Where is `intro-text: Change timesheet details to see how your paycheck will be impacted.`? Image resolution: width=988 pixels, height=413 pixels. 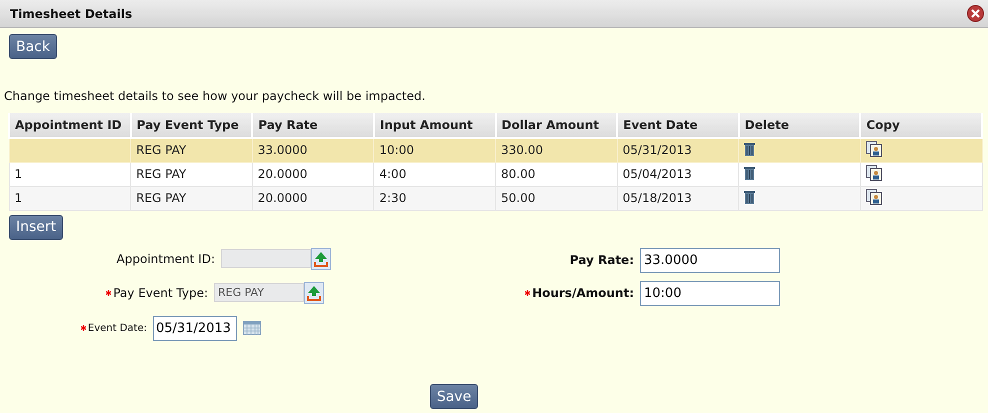
intro-text: Change timesheet details to see how your paycheck will be impacted. is located at coordinates (215, 96).